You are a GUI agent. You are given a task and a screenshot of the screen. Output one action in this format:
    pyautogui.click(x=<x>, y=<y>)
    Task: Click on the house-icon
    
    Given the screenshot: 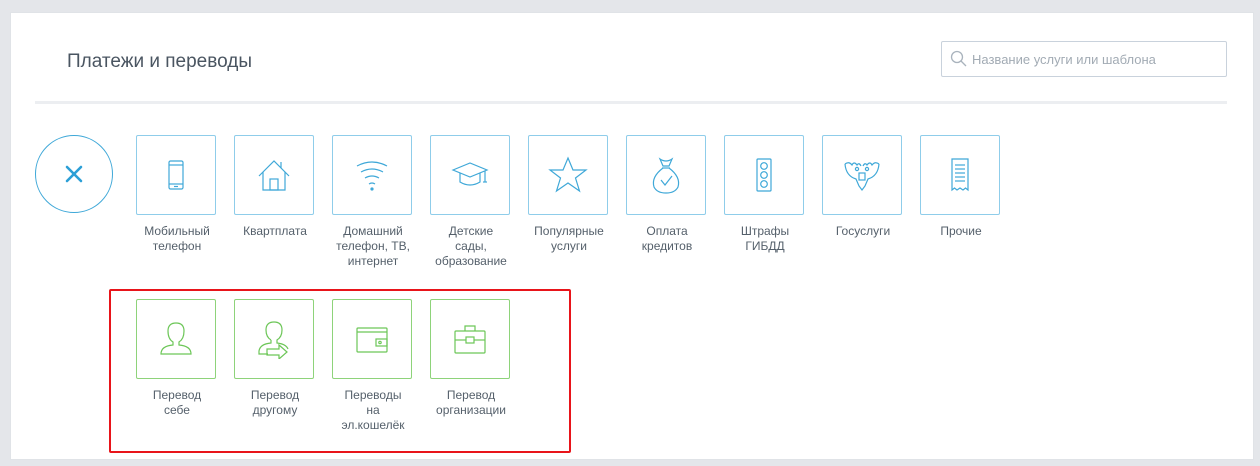 What is the action you would take?
    pyautogui.click(x=274, y=175)
    